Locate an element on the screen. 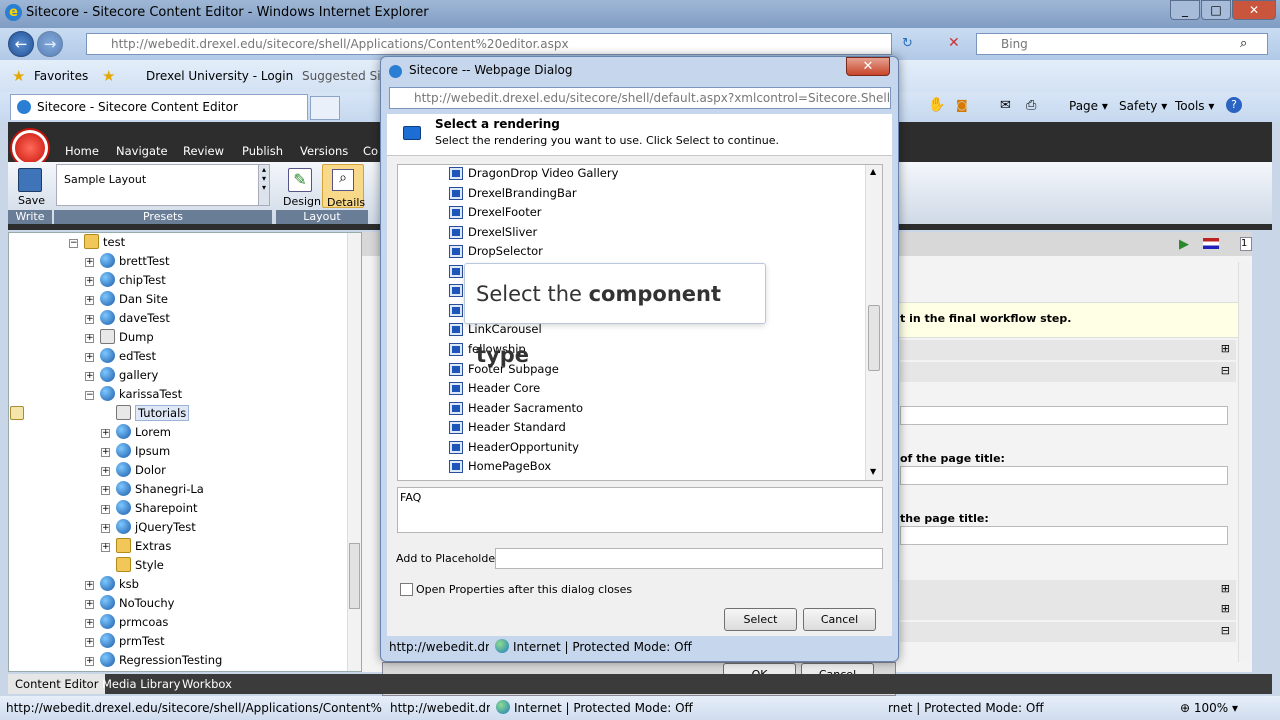 Image resolution: width=1280 pixels, height=720 pixels. navigate-arrow-icon: ▶ is located at coordinates (1184, 244).